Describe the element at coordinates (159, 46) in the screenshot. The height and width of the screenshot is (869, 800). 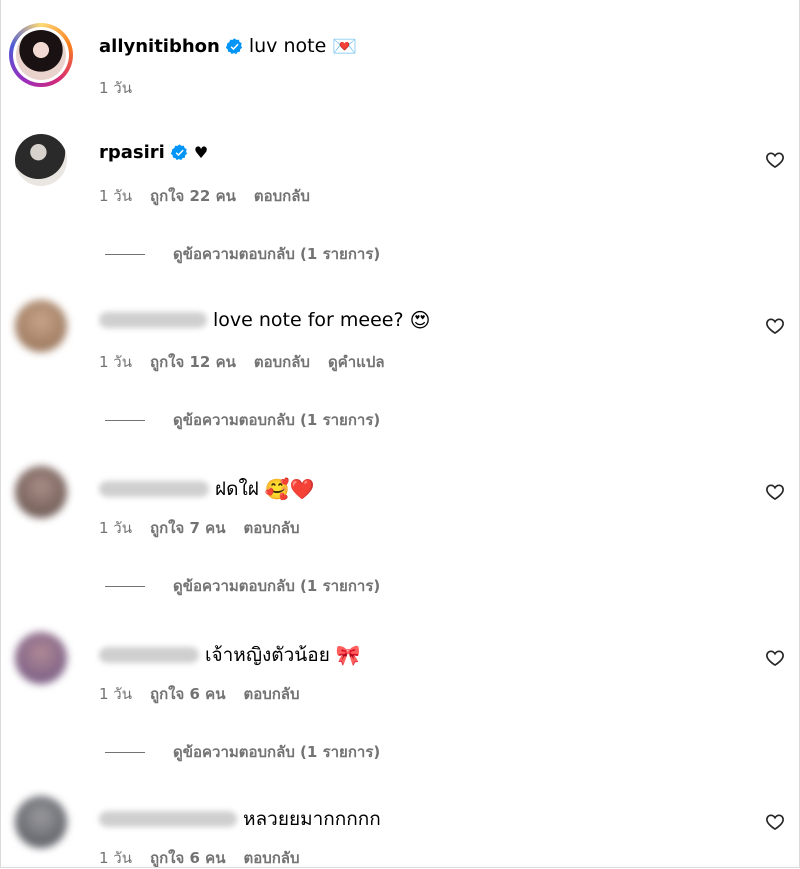
I see `caption-username: allynitibhon` at that location.